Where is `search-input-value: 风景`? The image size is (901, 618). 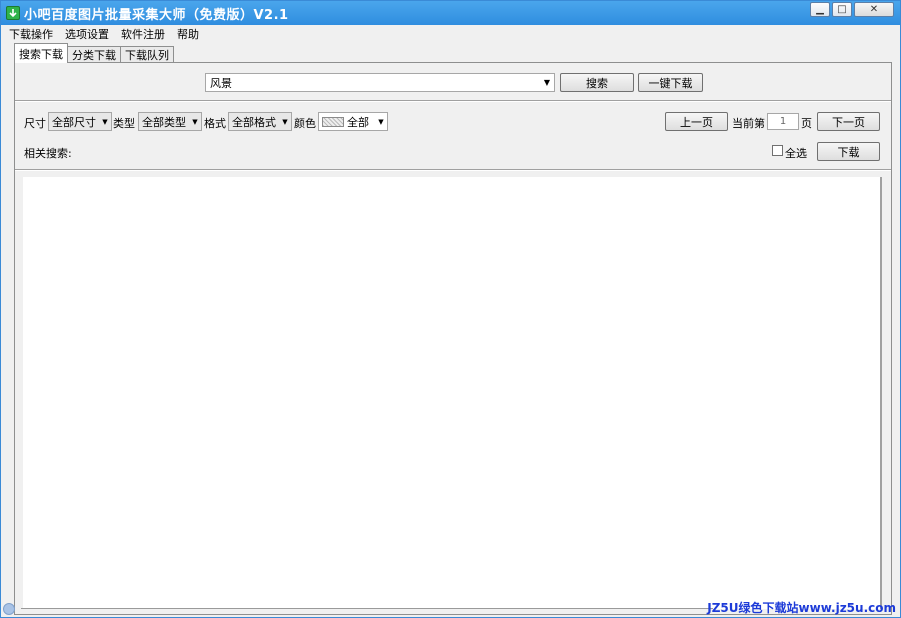 search-input-value: 风景 is located at coordinates (221, 83).